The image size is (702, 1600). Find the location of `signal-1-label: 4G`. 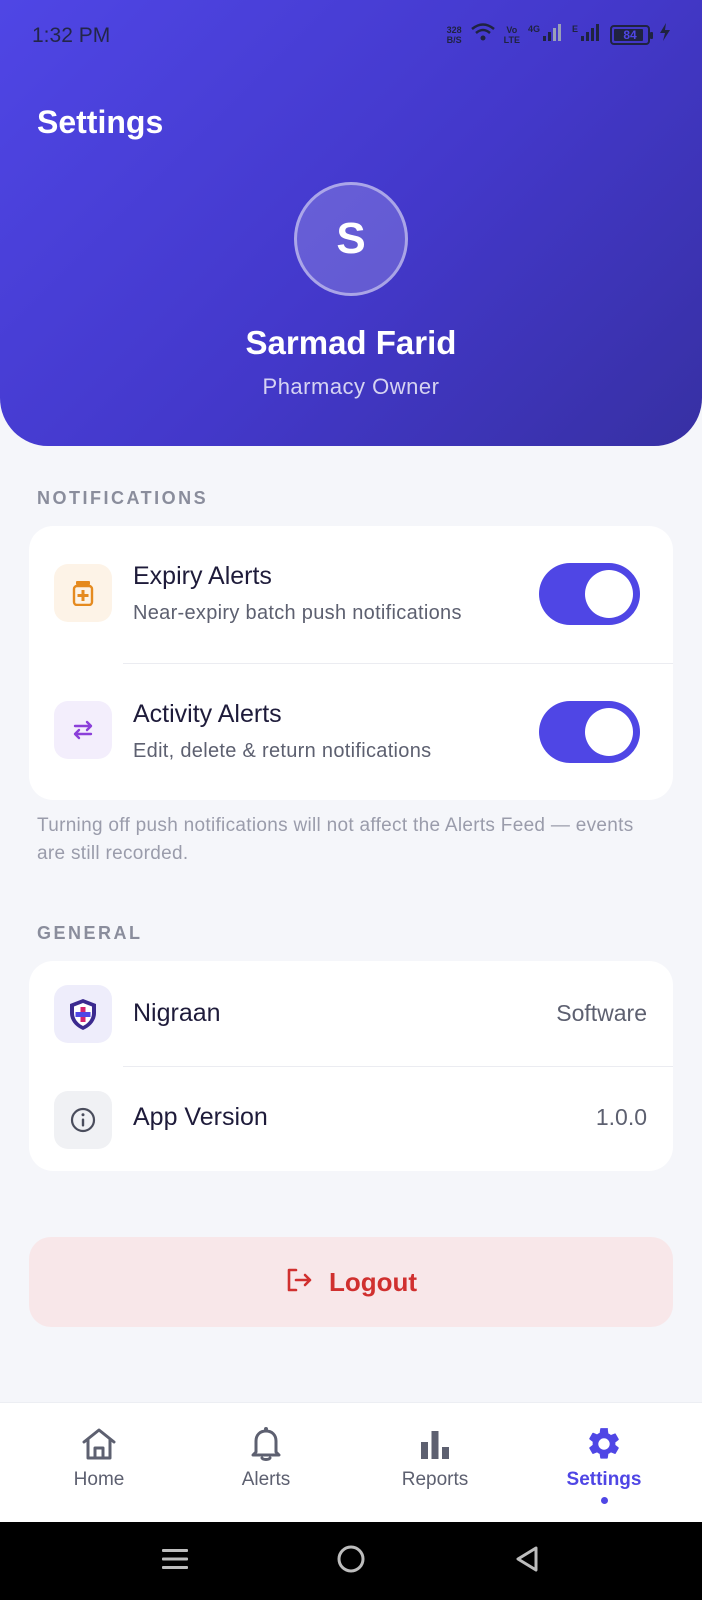

signal-1-label: 4G is located at coordinates (533, 29).